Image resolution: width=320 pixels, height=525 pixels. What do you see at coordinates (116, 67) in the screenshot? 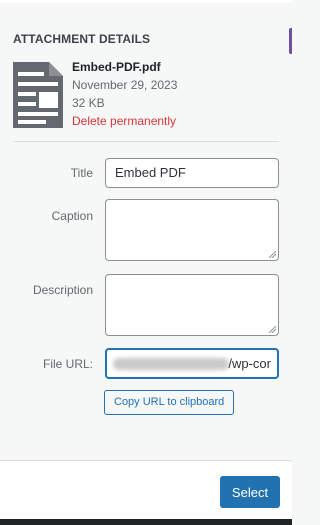
I see `file-name: Embed-PDF.pdf` at bounding box center [116, 67].